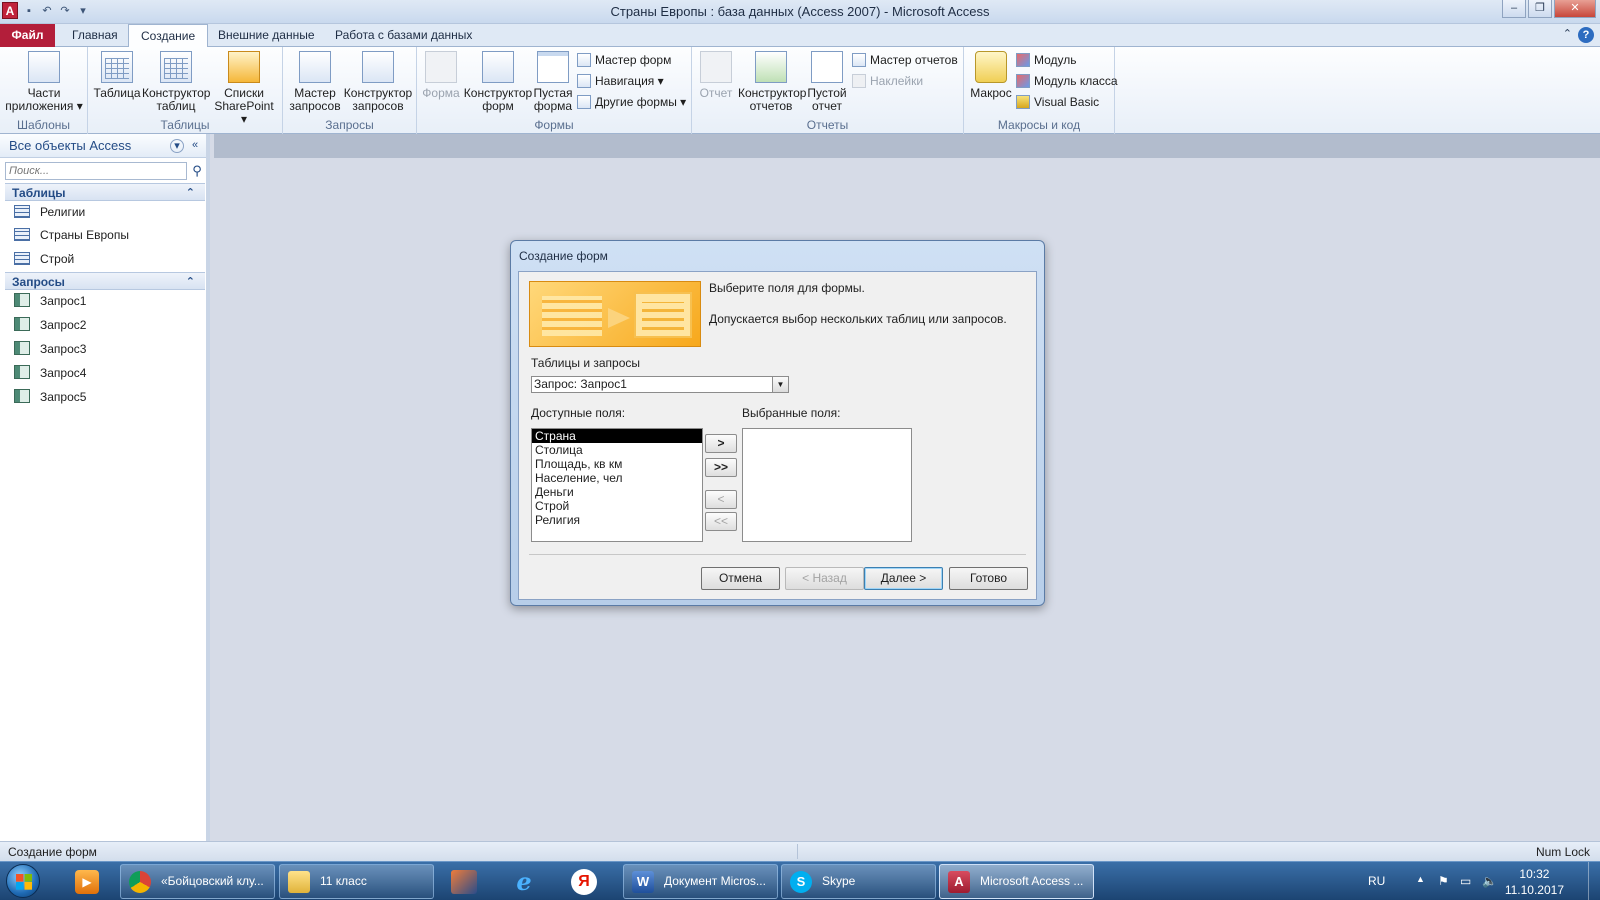 The width and height of the screenshot is (1600, 900). Describe the element at coordinates (498, 82) in the screenshot. I see `form-designer-button: Конструктор форм` at that location.